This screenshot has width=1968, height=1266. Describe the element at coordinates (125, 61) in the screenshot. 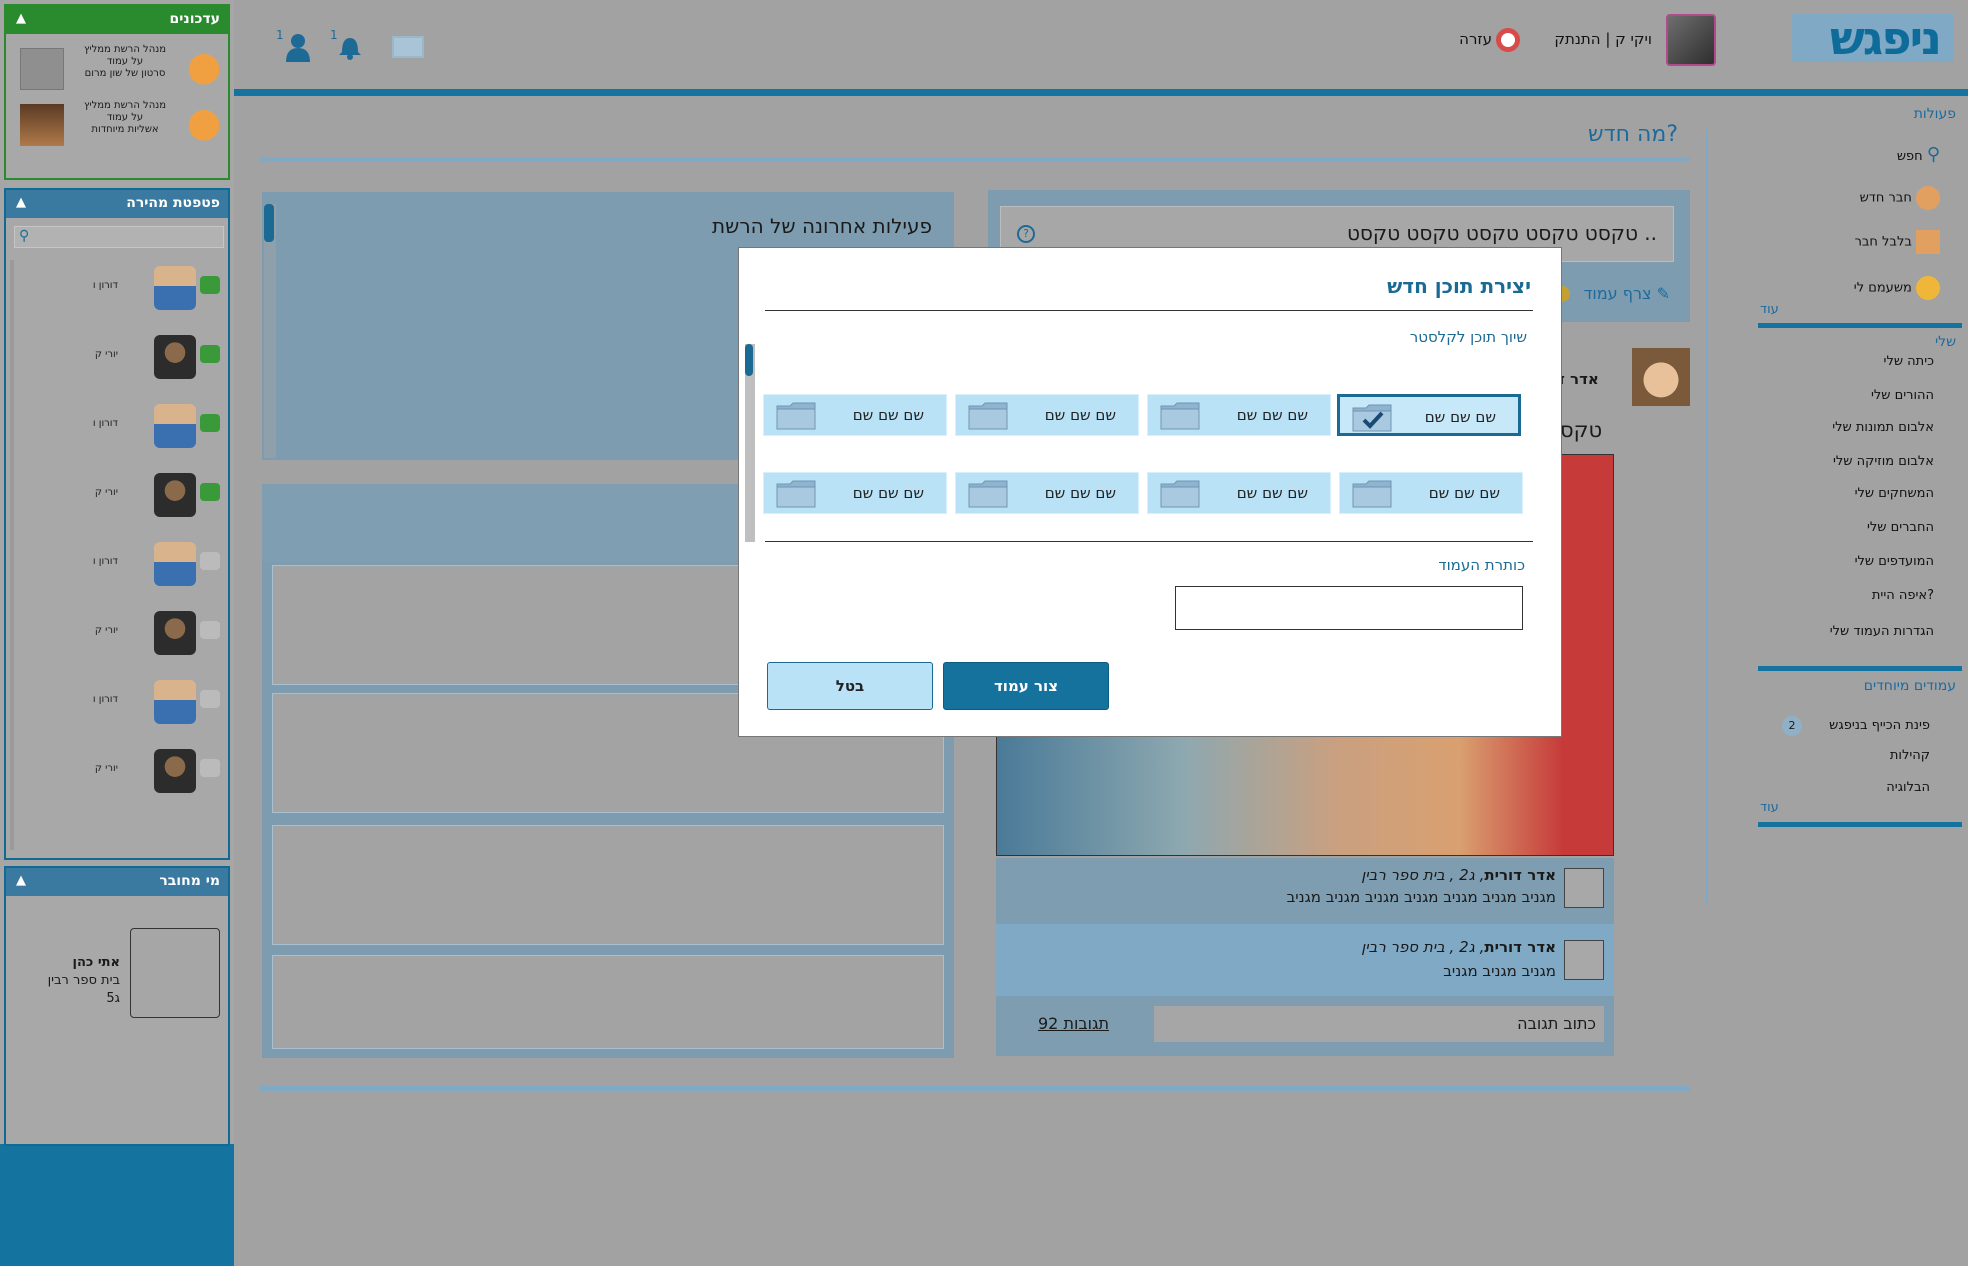

I see `update-line: על עמוד` at that location.